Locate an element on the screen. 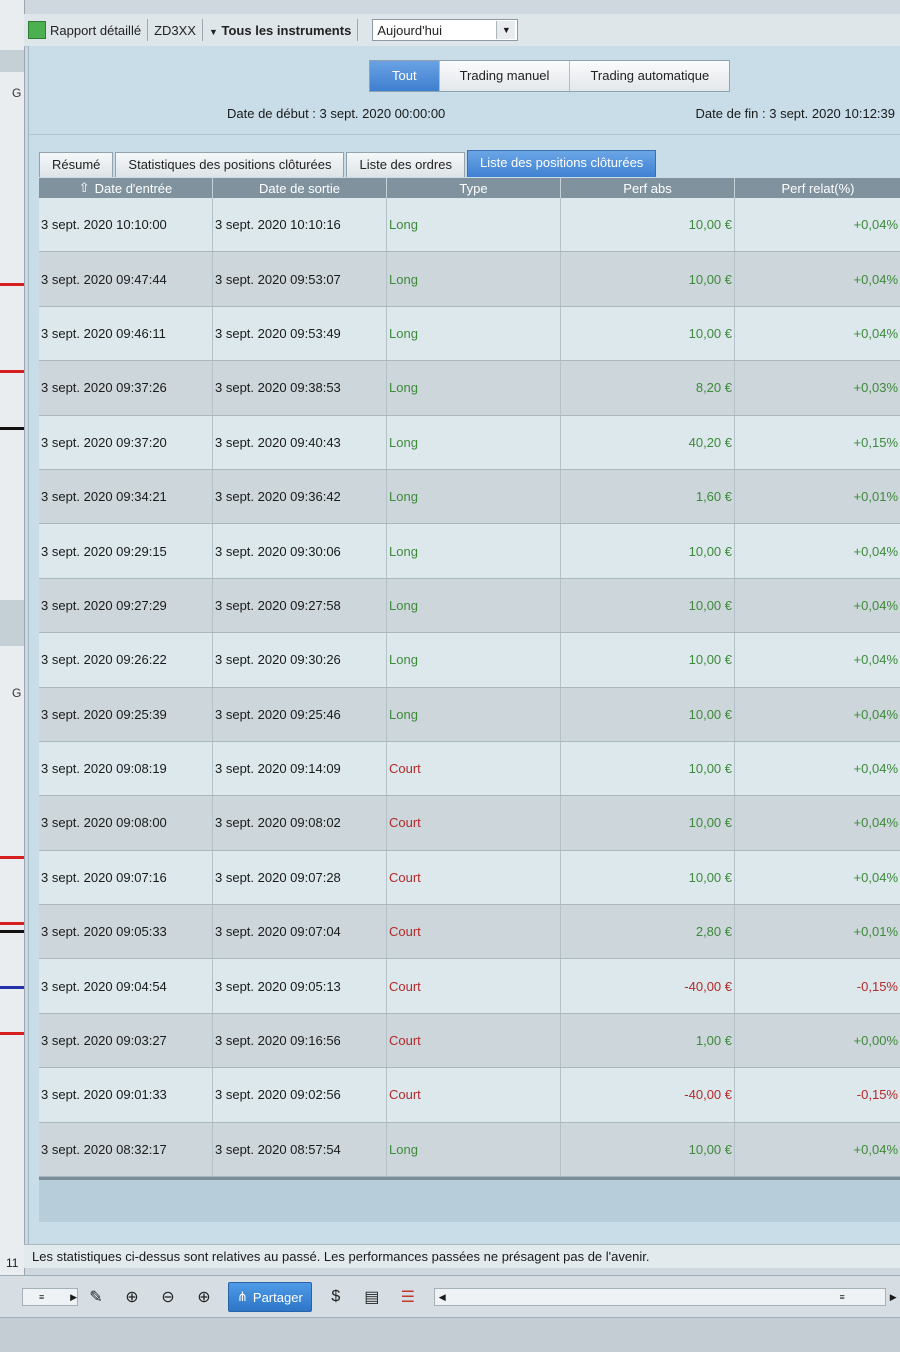  chart-strip: G G is located at coordinates (12, 637).